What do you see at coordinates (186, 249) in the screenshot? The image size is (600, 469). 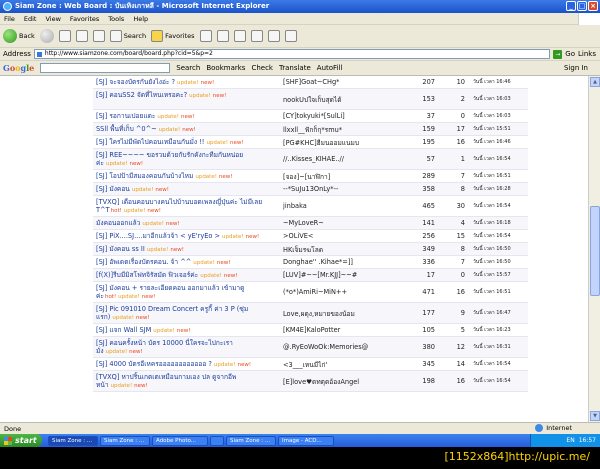 I see `thread-title-link: [SJ] มังคอน ss II update! new!` at bounding box center [186, 249].